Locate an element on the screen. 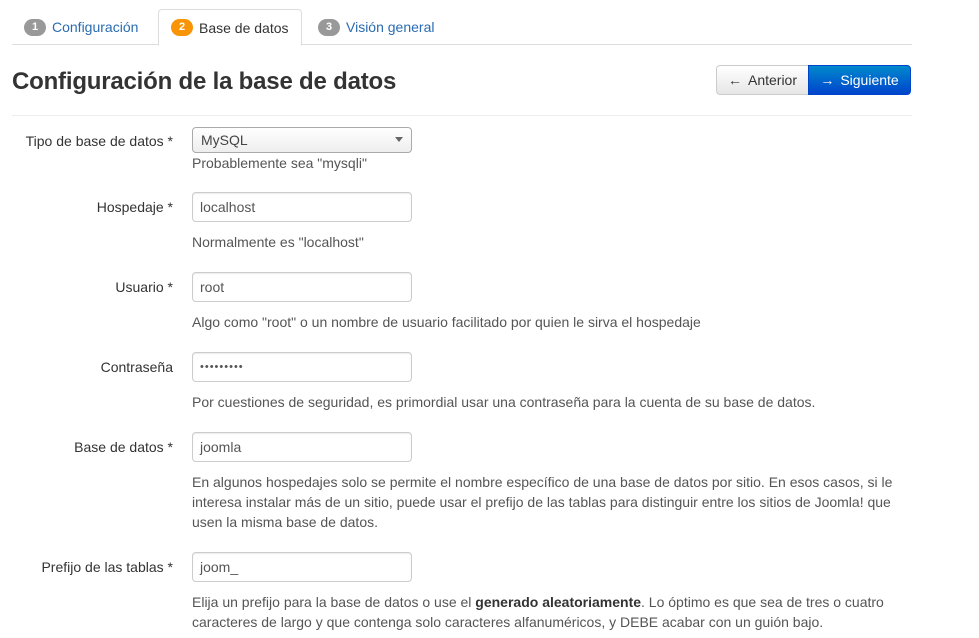  db-type-label: Tipo de base de datos * is located at coordinates (99, 141).